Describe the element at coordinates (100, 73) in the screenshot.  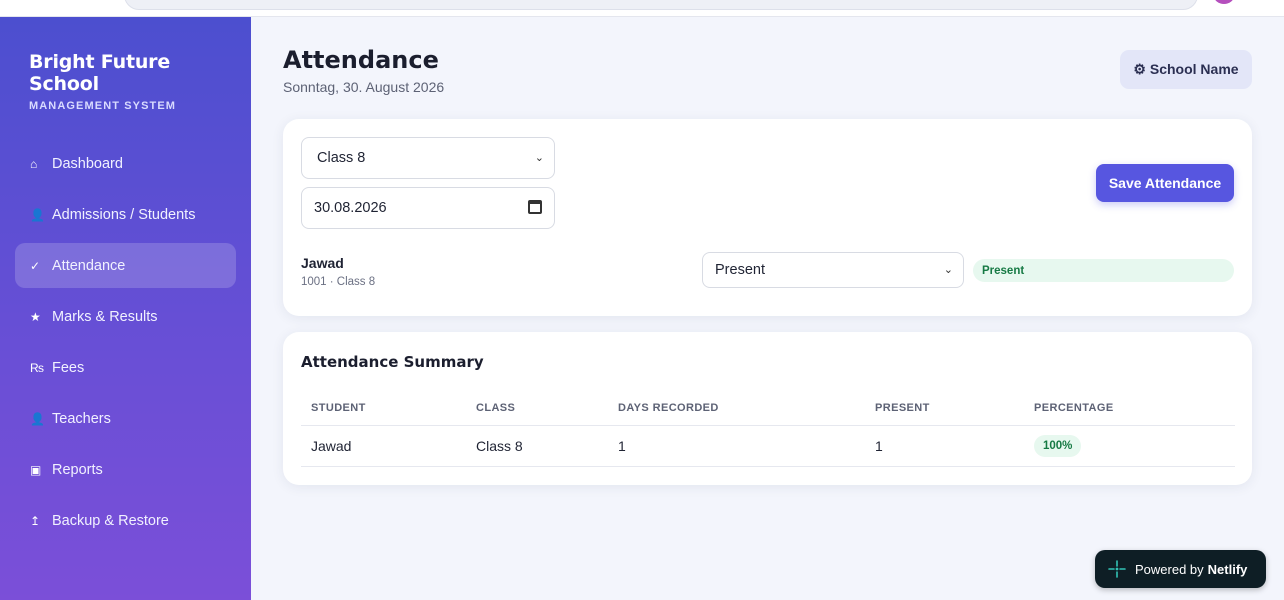
I see `brand-title: Bright Future School` at that location.